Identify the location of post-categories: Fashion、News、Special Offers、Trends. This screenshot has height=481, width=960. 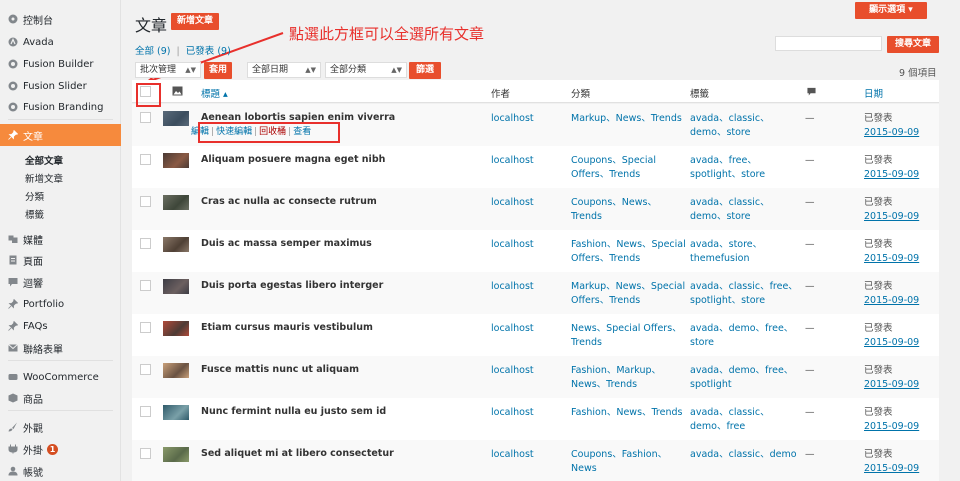
(628, 252).